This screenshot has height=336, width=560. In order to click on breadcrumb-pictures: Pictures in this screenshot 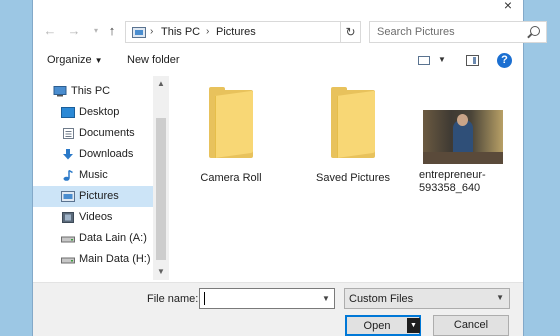, I will do `click(236, 32)`.